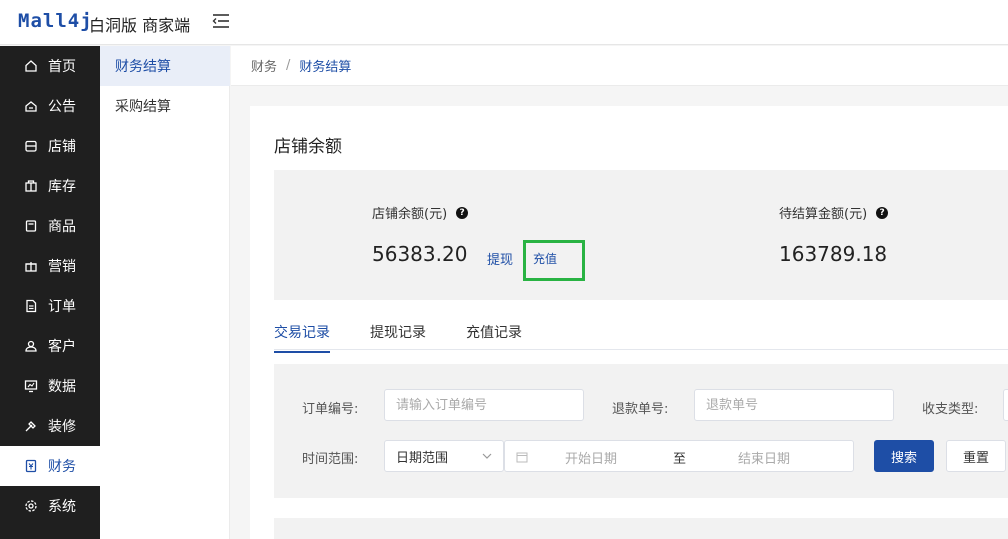  I want to click on income-type-select, so click(1005, 405).